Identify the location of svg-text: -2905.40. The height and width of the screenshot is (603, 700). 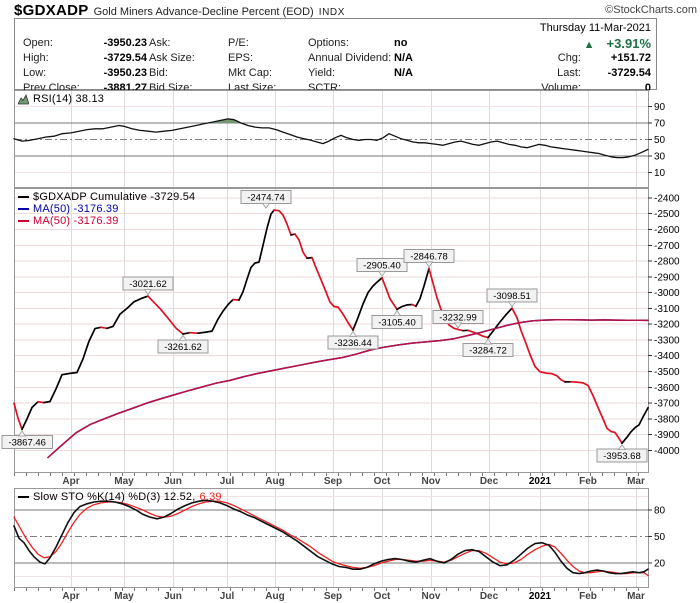
(382, 266).